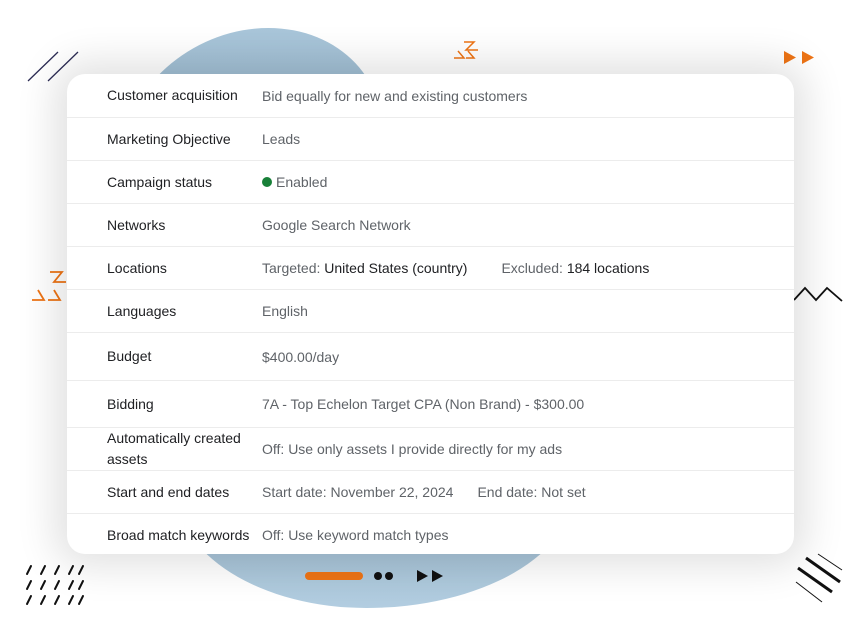  Describe the element at coordinates (137, 267) in the screenshot. I see `row-label: Locations` at that location.